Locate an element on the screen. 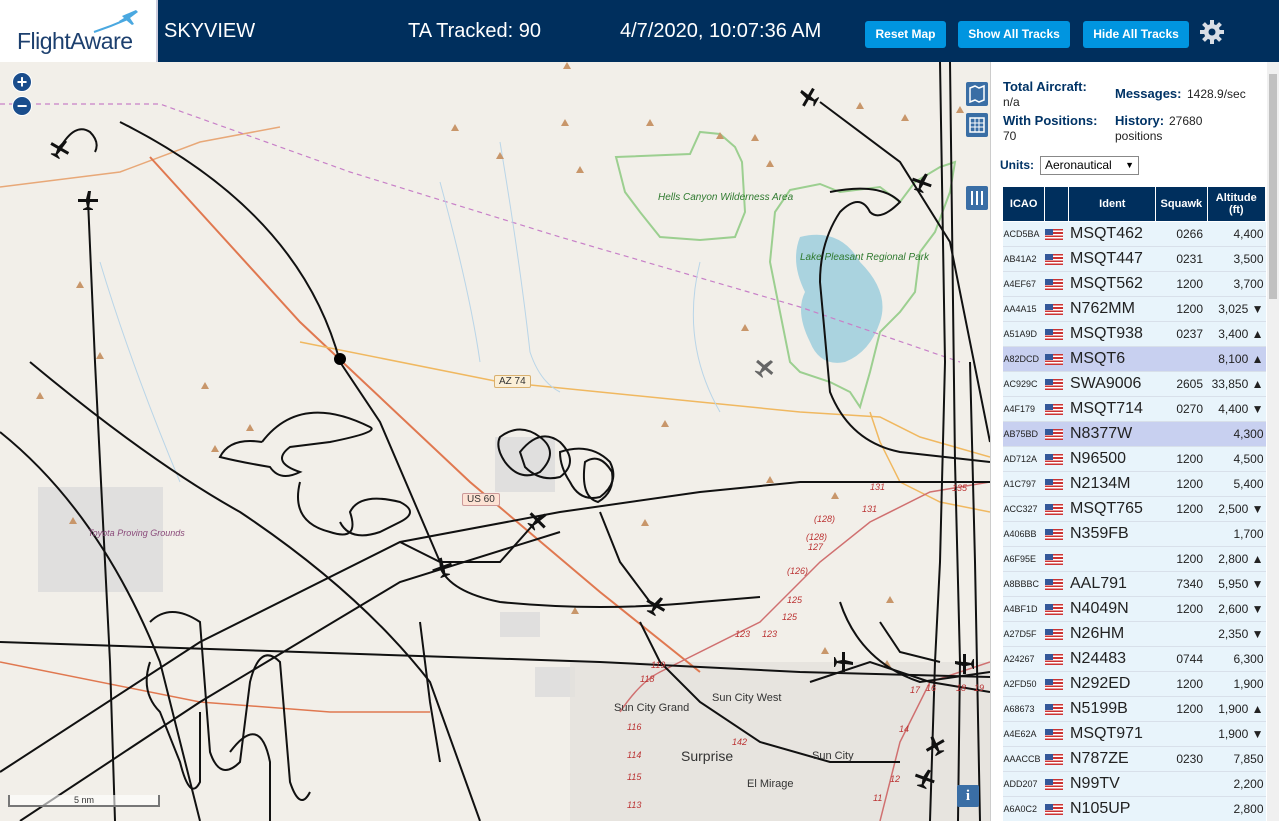  total-aircraft-label: Total Aircraft: is located at coordinates (1045, 86).